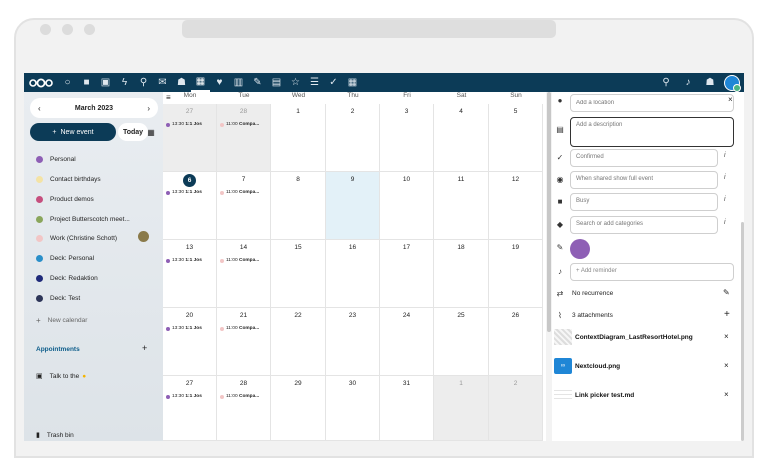 Image resolution: width=768 pixels, height=458 pixels. What do you see at coordinates (710, 82) in the screenshot?
I see `contacts-menu-icon: ☗` at bounding box center [710, 82].